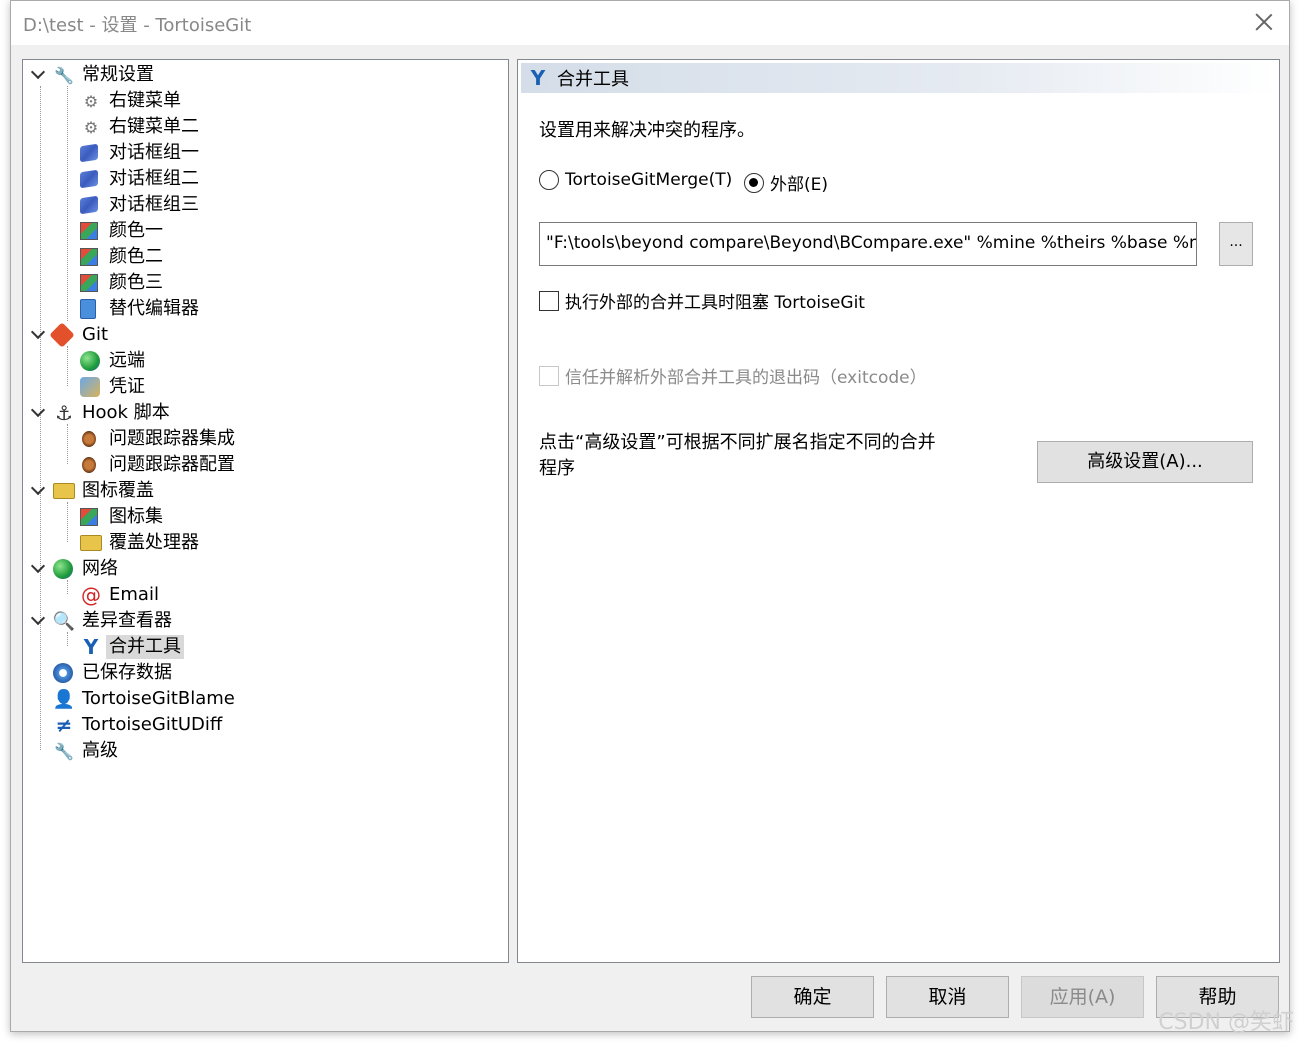  What do you see at coordinates (152, 724) in the screenshot?
I see `tree-item-label: TortoiseGitUDiff` at bounding box center [152, 724].